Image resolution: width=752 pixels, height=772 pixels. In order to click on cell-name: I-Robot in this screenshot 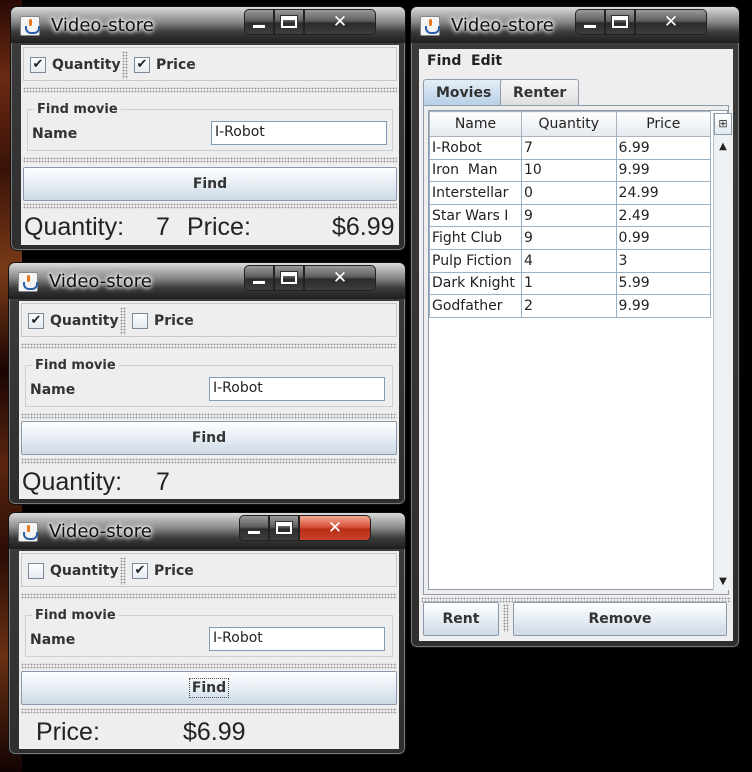, I will do `click(475, 148)`.